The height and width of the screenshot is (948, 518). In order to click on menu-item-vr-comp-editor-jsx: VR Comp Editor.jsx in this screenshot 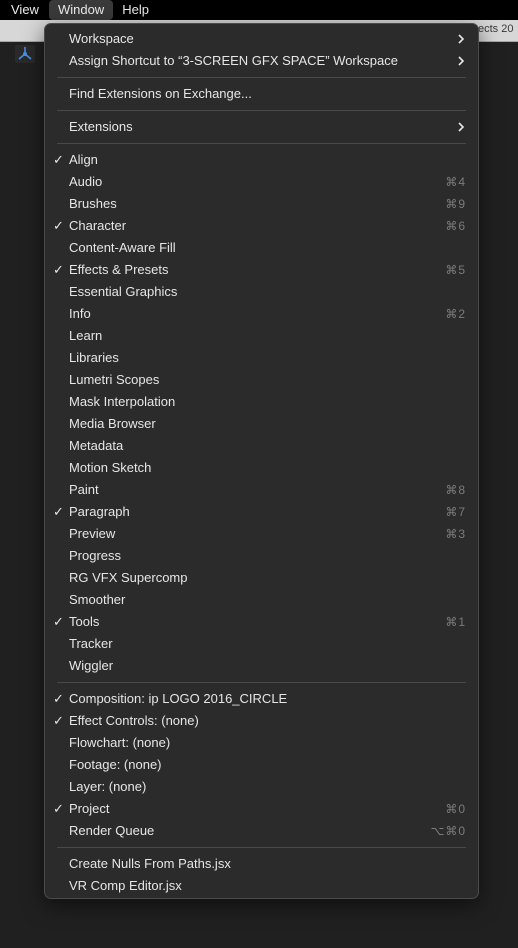, I will do `click(261, 886)`.